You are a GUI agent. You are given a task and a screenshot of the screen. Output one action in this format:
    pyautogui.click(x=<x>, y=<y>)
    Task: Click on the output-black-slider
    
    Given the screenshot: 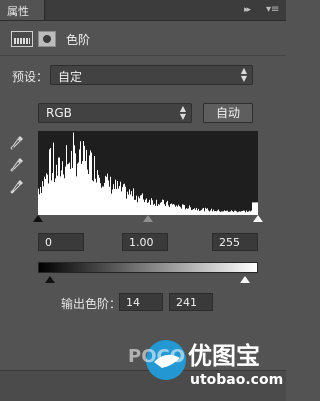 What is the action you would take?
    pyautogui.click(x=50, y=279)
    